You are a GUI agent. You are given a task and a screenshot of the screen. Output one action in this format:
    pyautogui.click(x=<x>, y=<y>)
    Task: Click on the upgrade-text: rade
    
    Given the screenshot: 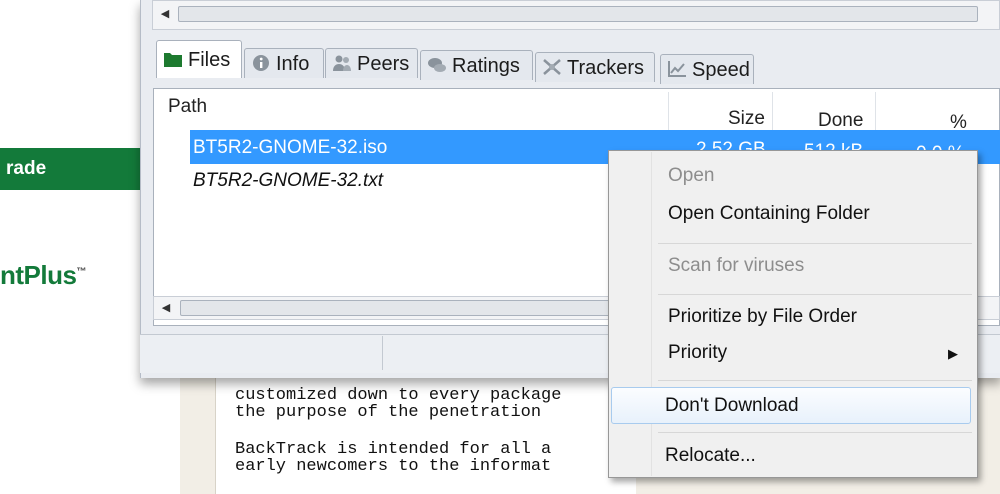 What is the action you would take?
    pyautogui.click(x=26, y=168)
    